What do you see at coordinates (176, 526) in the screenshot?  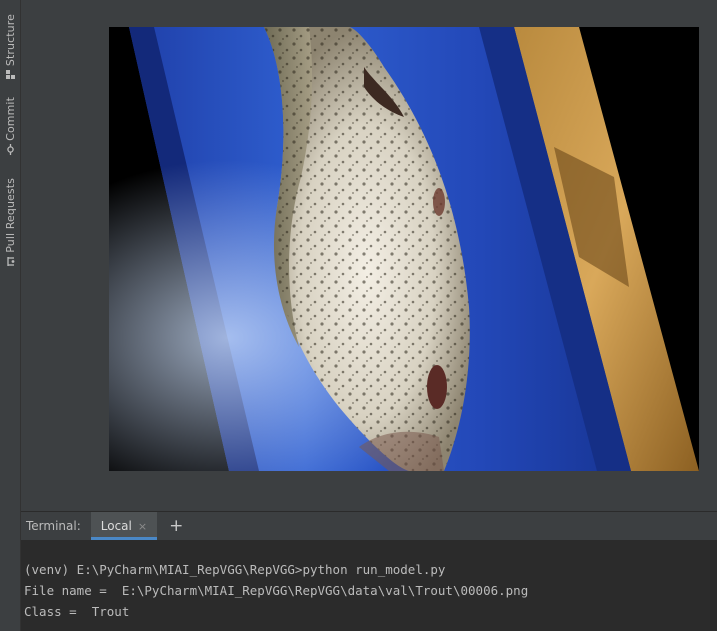 I see `add-tab-icon: +` at bounding box center [176, 526].